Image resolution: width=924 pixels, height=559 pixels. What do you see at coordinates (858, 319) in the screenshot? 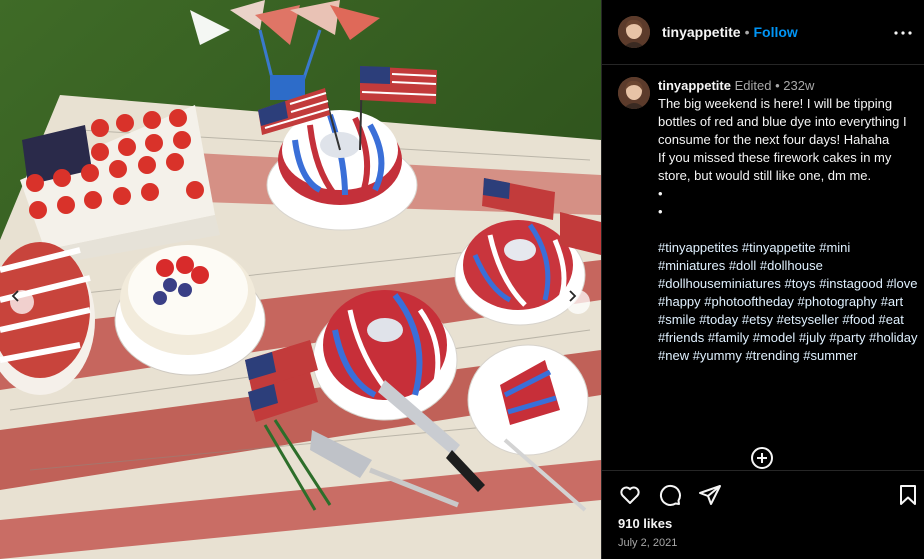
I see `hashtag-link: #food` at bounding box center [858, 319].